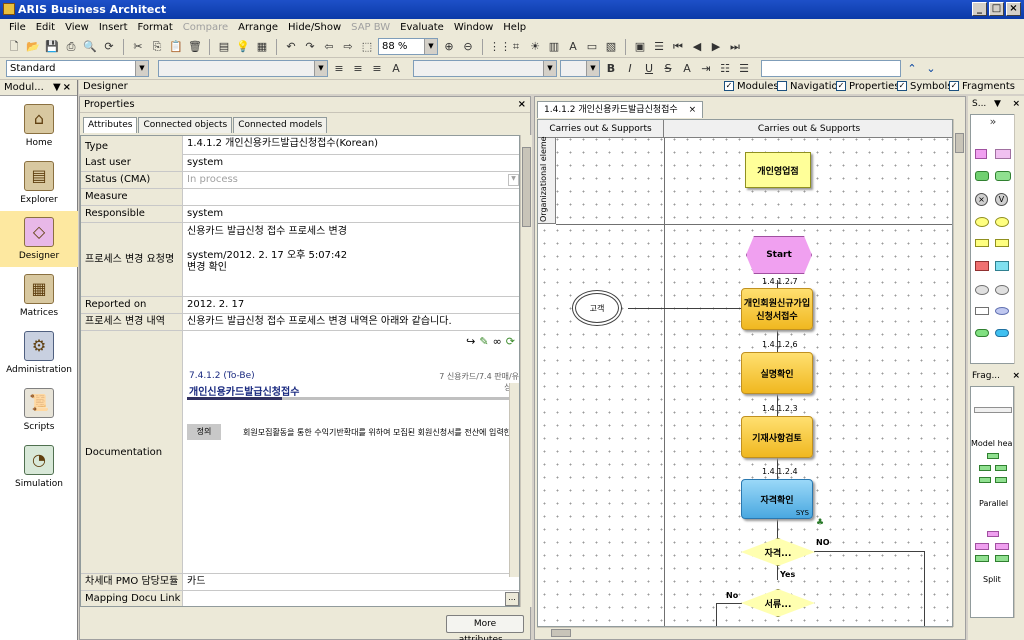  I want to click on maximize-icon: □, so click(996, 9).